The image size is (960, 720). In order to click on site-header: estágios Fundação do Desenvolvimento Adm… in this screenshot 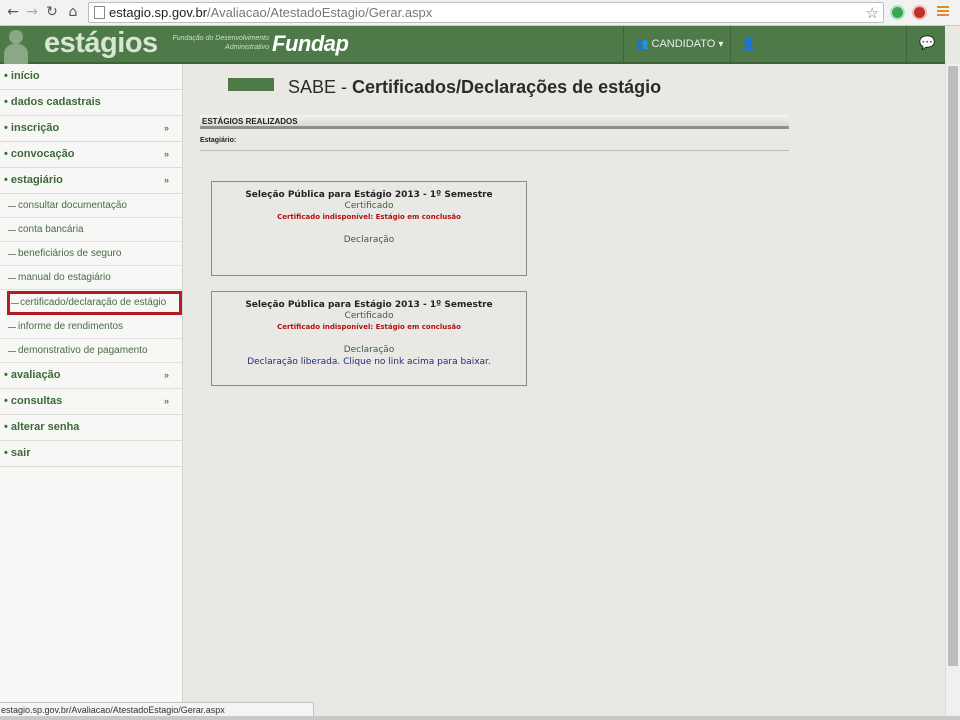, I will do `click(472, 45)`.